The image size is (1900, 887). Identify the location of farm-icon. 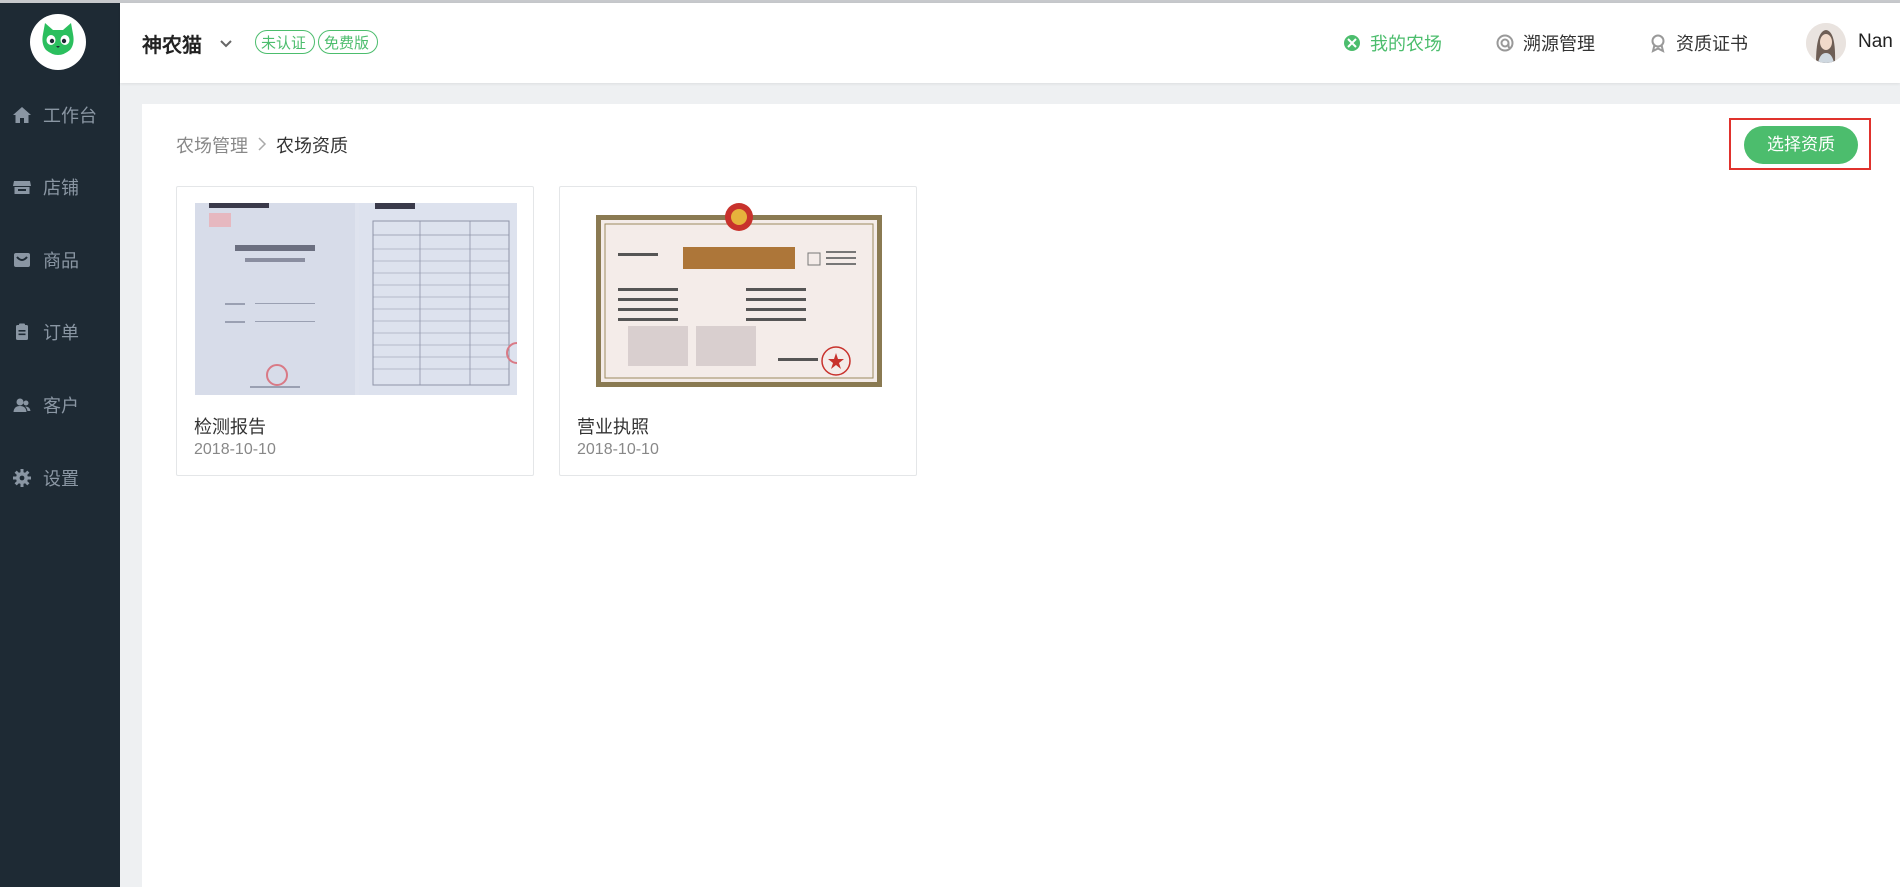
(1352, 43).